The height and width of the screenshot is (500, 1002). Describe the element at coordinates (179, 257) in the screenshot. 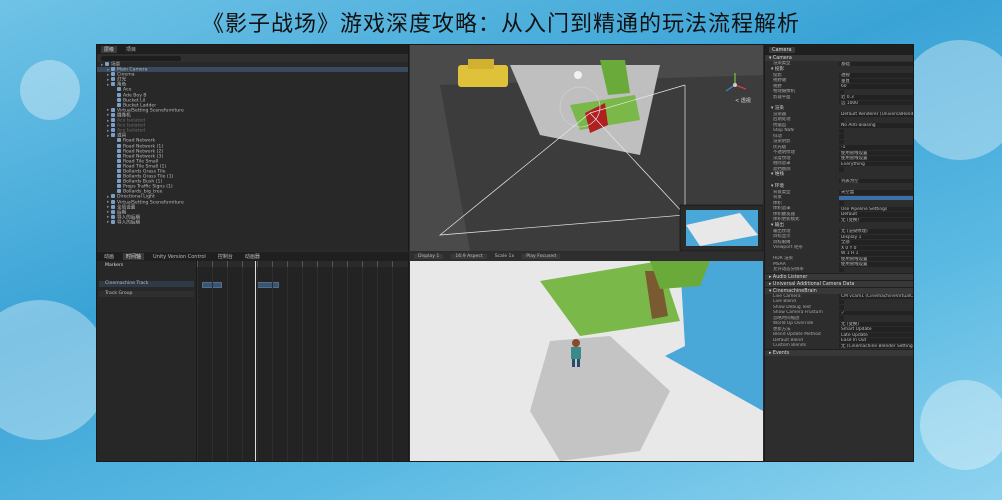

I see `timeline-tab: Unity Version Control` at that location.